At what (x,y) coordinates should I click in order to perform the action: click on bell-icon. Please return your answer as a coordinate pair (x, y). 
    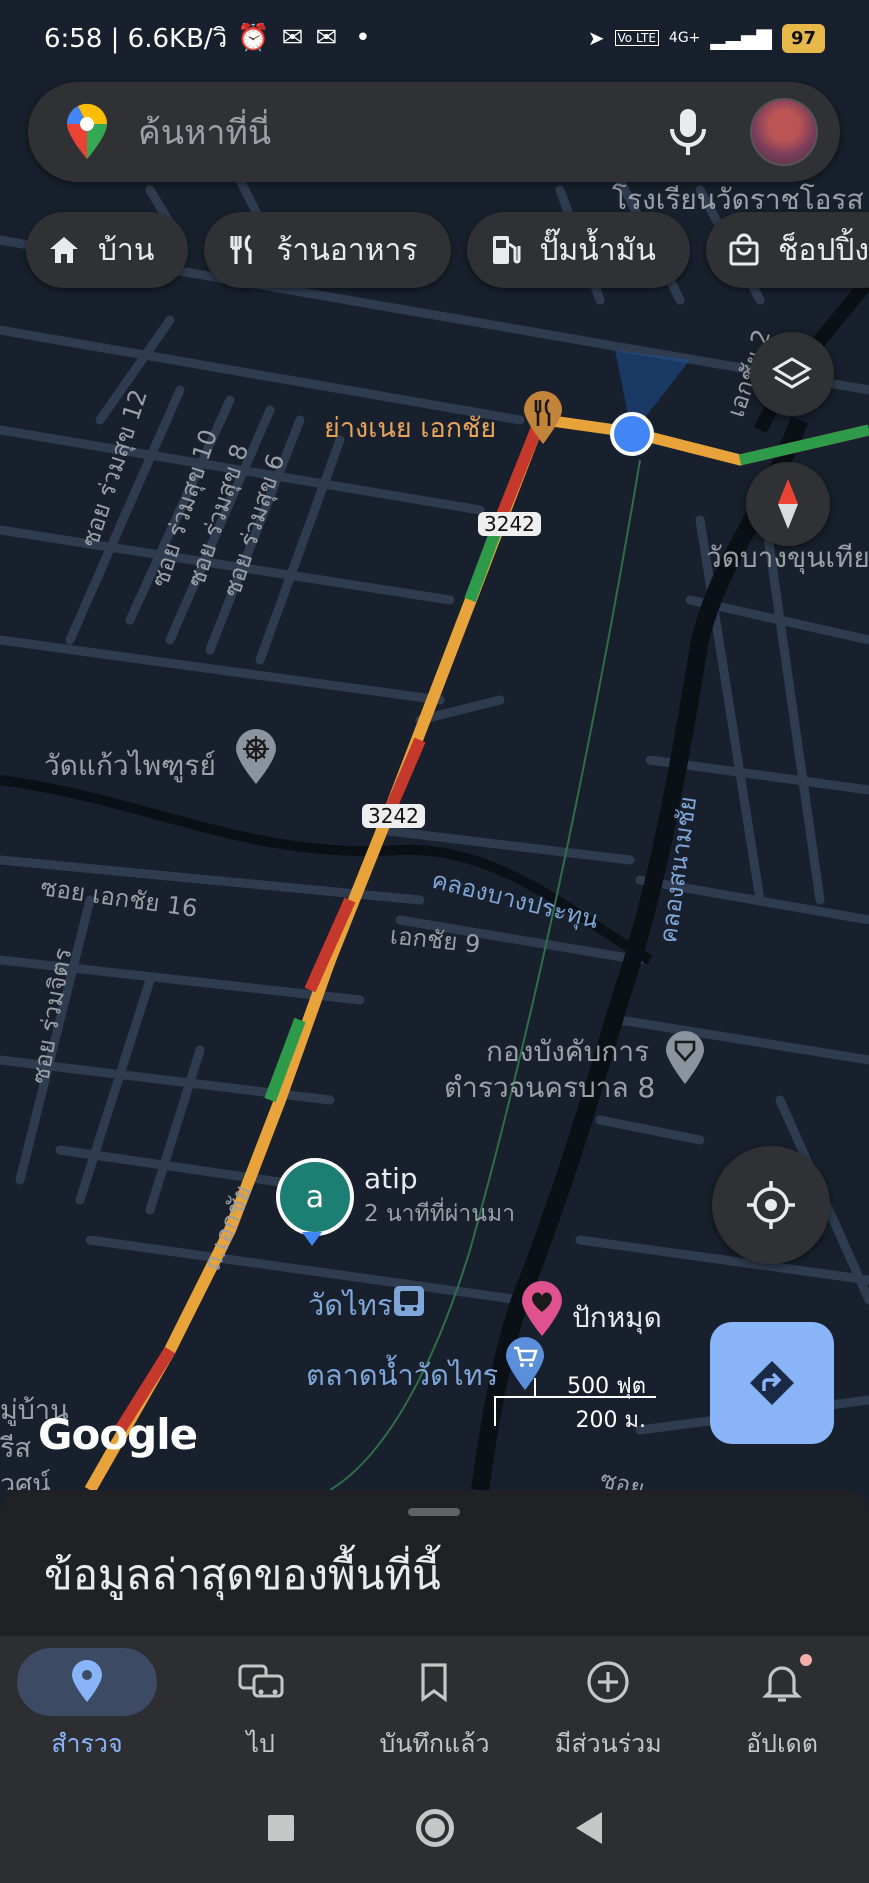
    Looking at the image, I should click on (782, 1684).